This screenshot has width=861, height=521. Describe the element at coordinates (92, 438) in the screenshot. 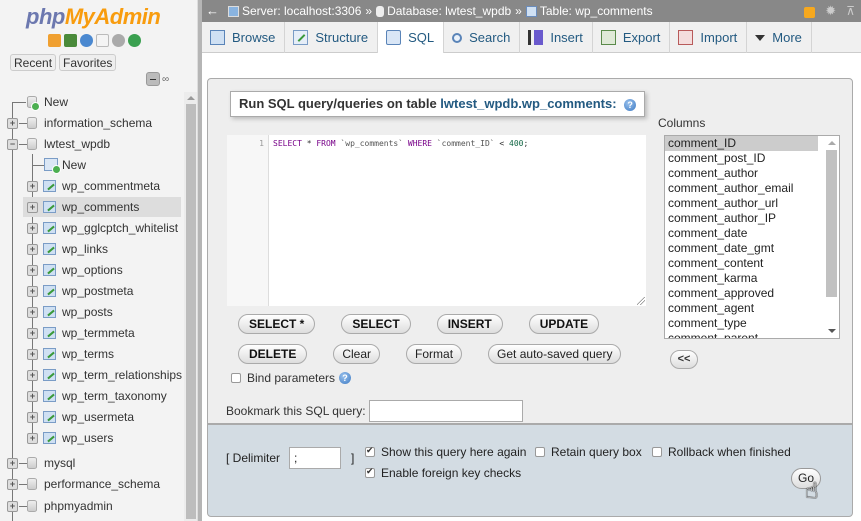

I see `tree-item-table: + wp_users` at that location.